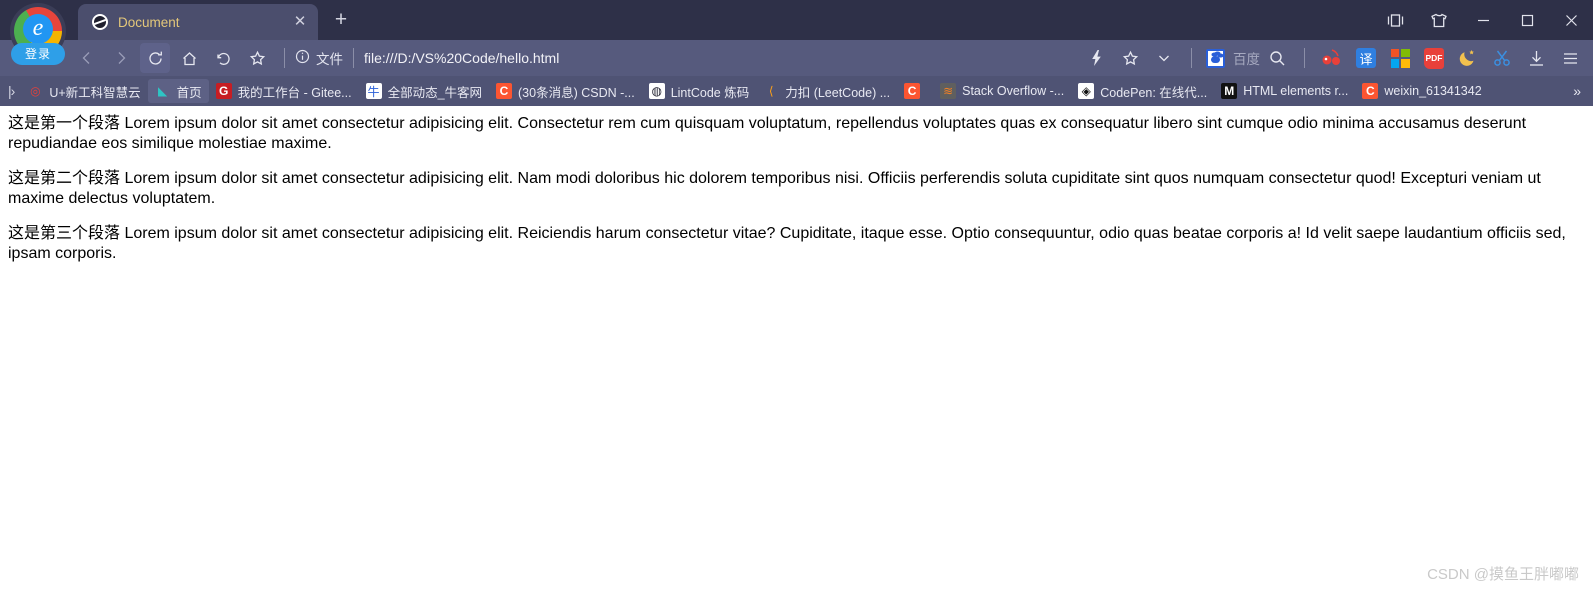 The height and width of the screenshot is (592, 1593). Describe the element at coordinates (189, 92) in the screenshot. I see `bookmark-label: 首页` at that location.